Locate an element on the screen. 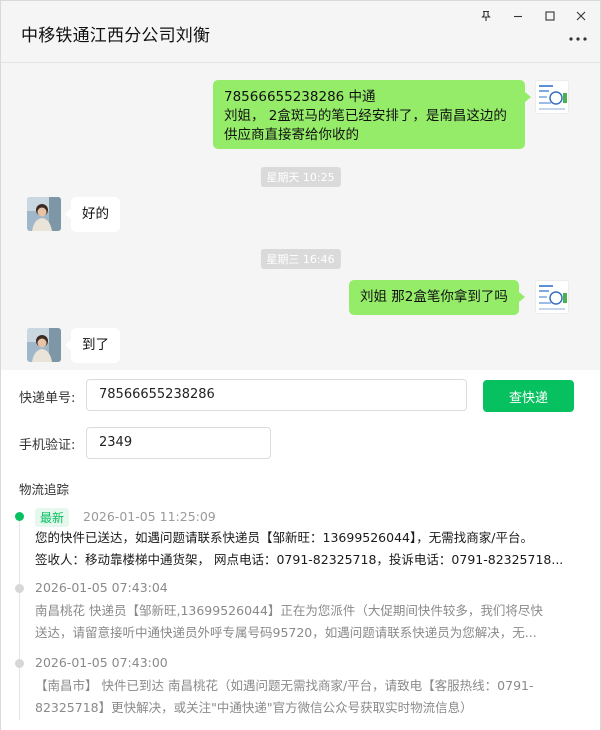 The width and height of the screenshot is (601, 730). maximize-icon is located at coordinates (550, 16).